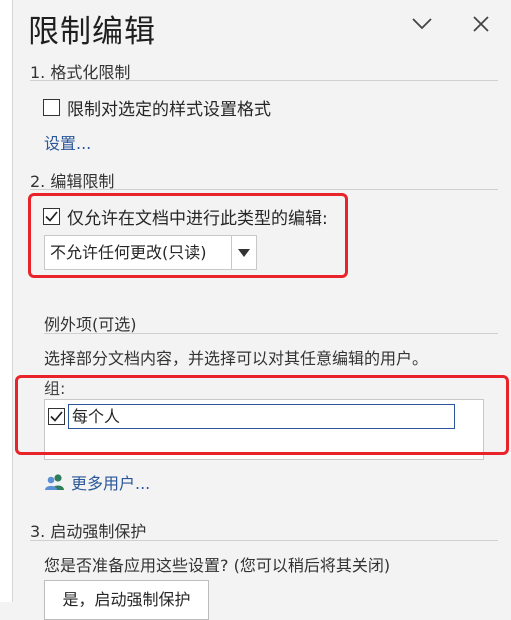 The width and height of the screenshot is (511, 620). What do you see at coordinates (92, 32) in the screenshot?
I see `pane-title: 限制编辑` at bounding box center [92, 32].